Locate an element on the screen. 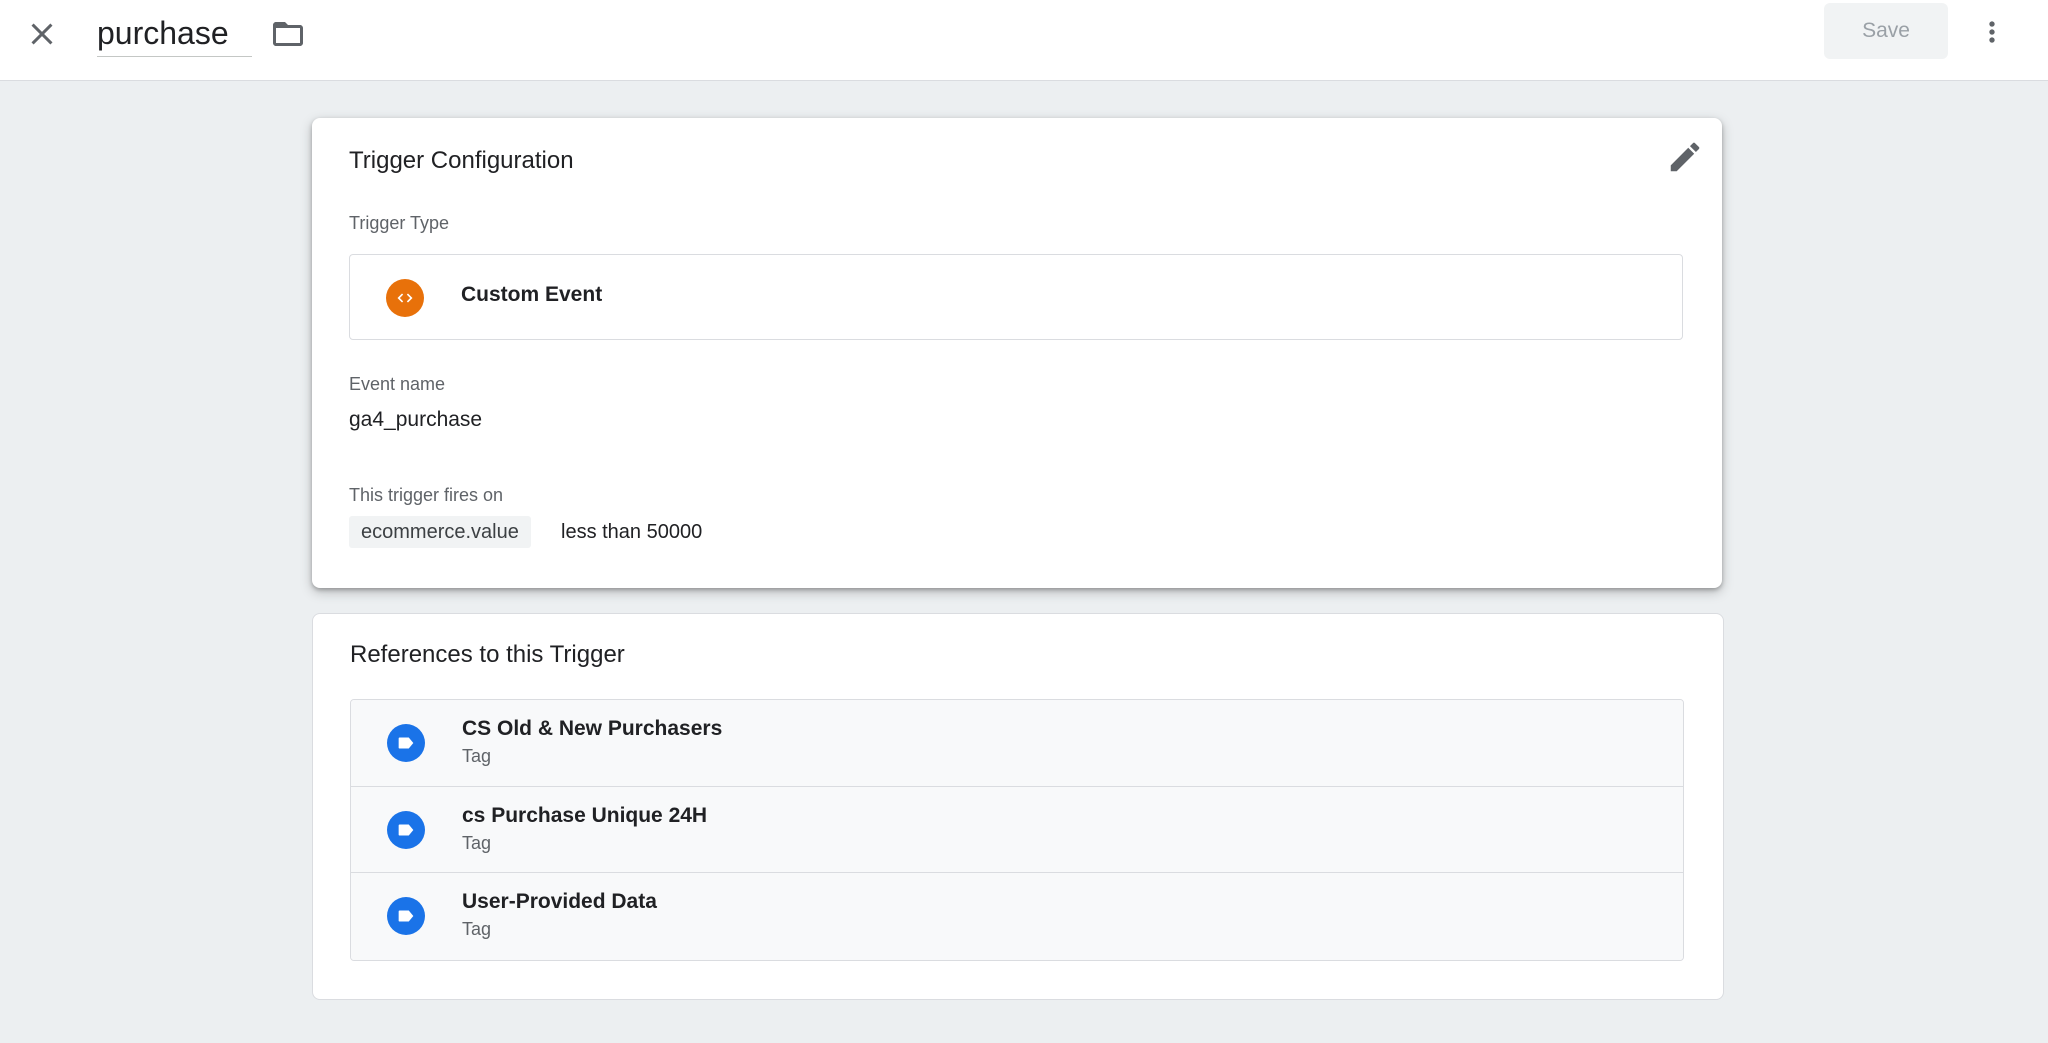 This screenshot has height=1043, width=2048. event-name-value: ga4_purchase is located at coordinates (416, 419).